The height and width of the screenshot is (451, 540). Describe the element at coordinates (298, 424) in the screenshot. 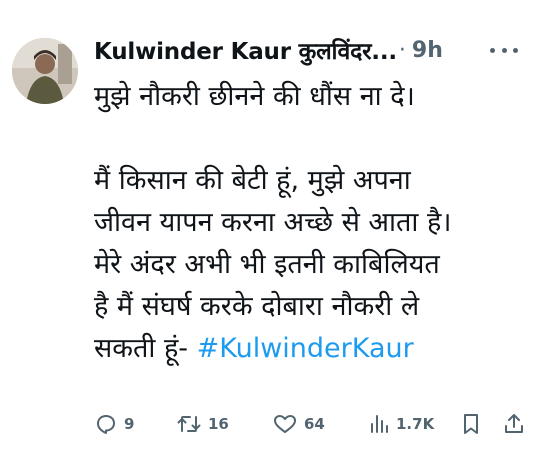

I see `like-button: 64` at that location.